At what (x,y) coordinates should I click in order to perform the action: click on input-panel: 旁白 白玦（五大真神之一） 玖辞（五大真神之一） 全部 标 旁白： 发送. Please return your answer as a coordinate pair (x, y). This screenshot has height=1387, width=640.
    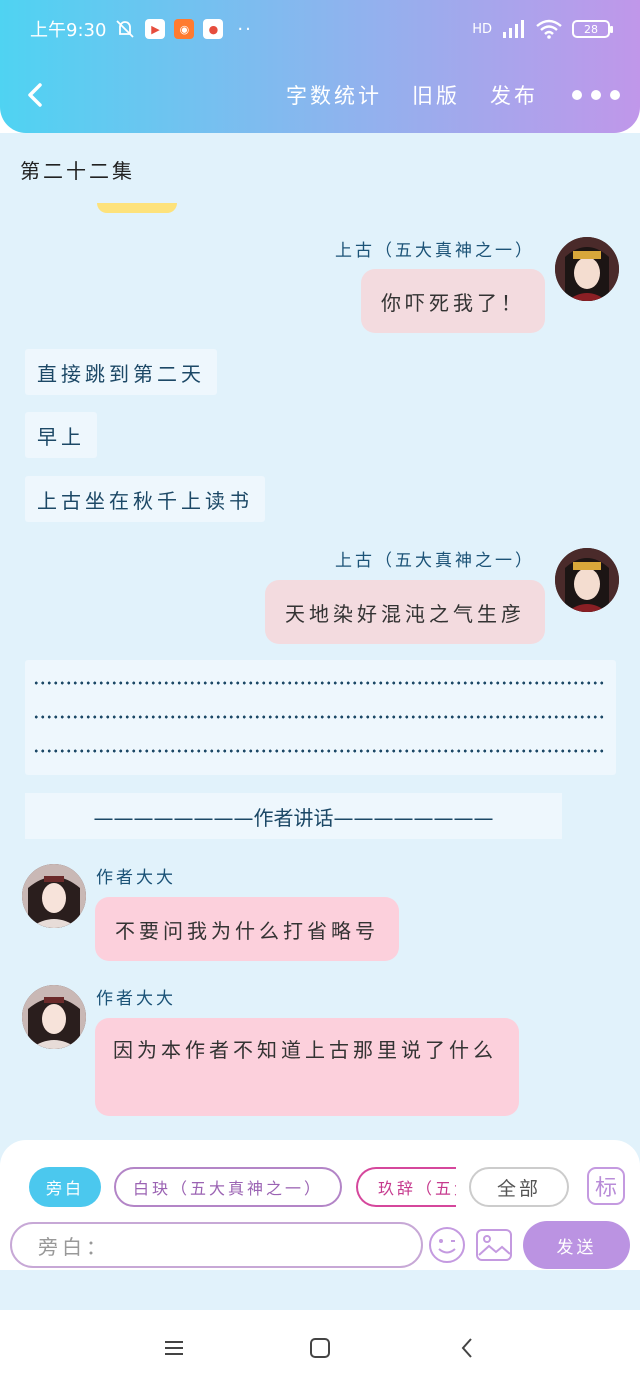
    Looking at the image, I should click on (320, 1205).